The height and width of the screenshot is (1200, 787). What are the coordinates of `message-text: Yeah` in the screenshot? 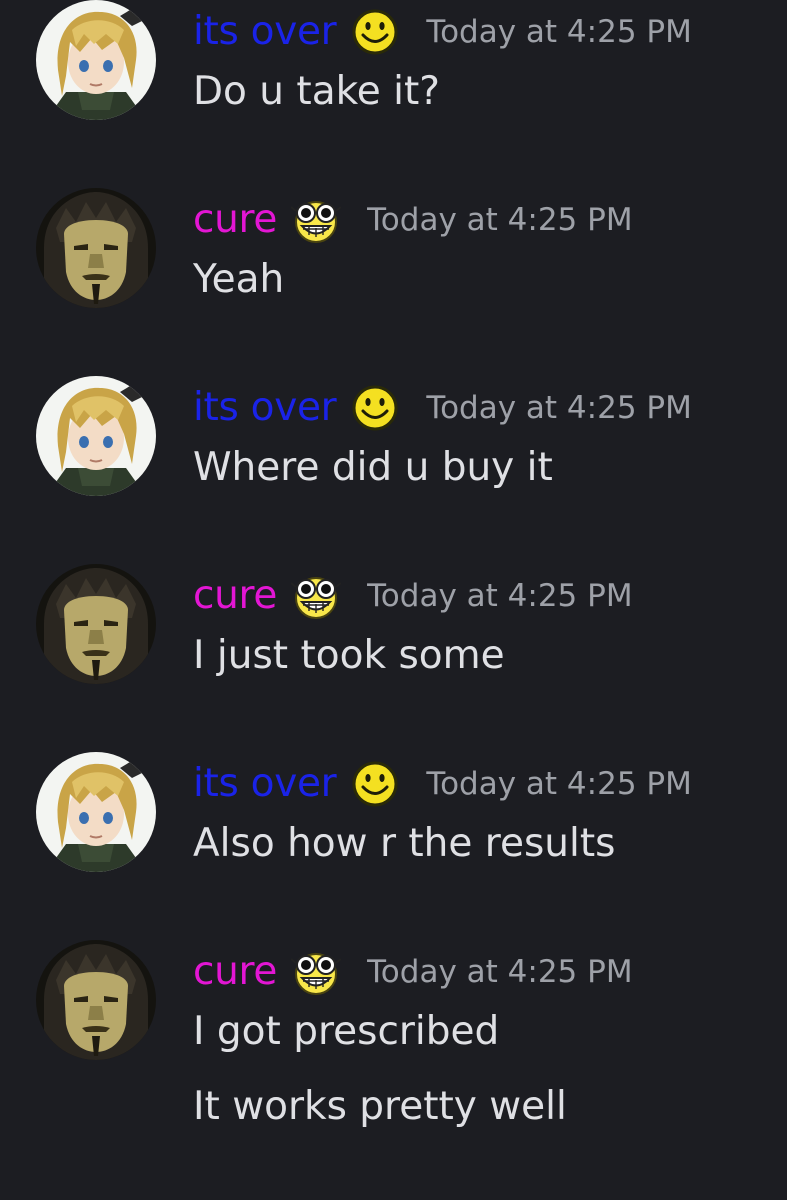 It's located at (239, 279).